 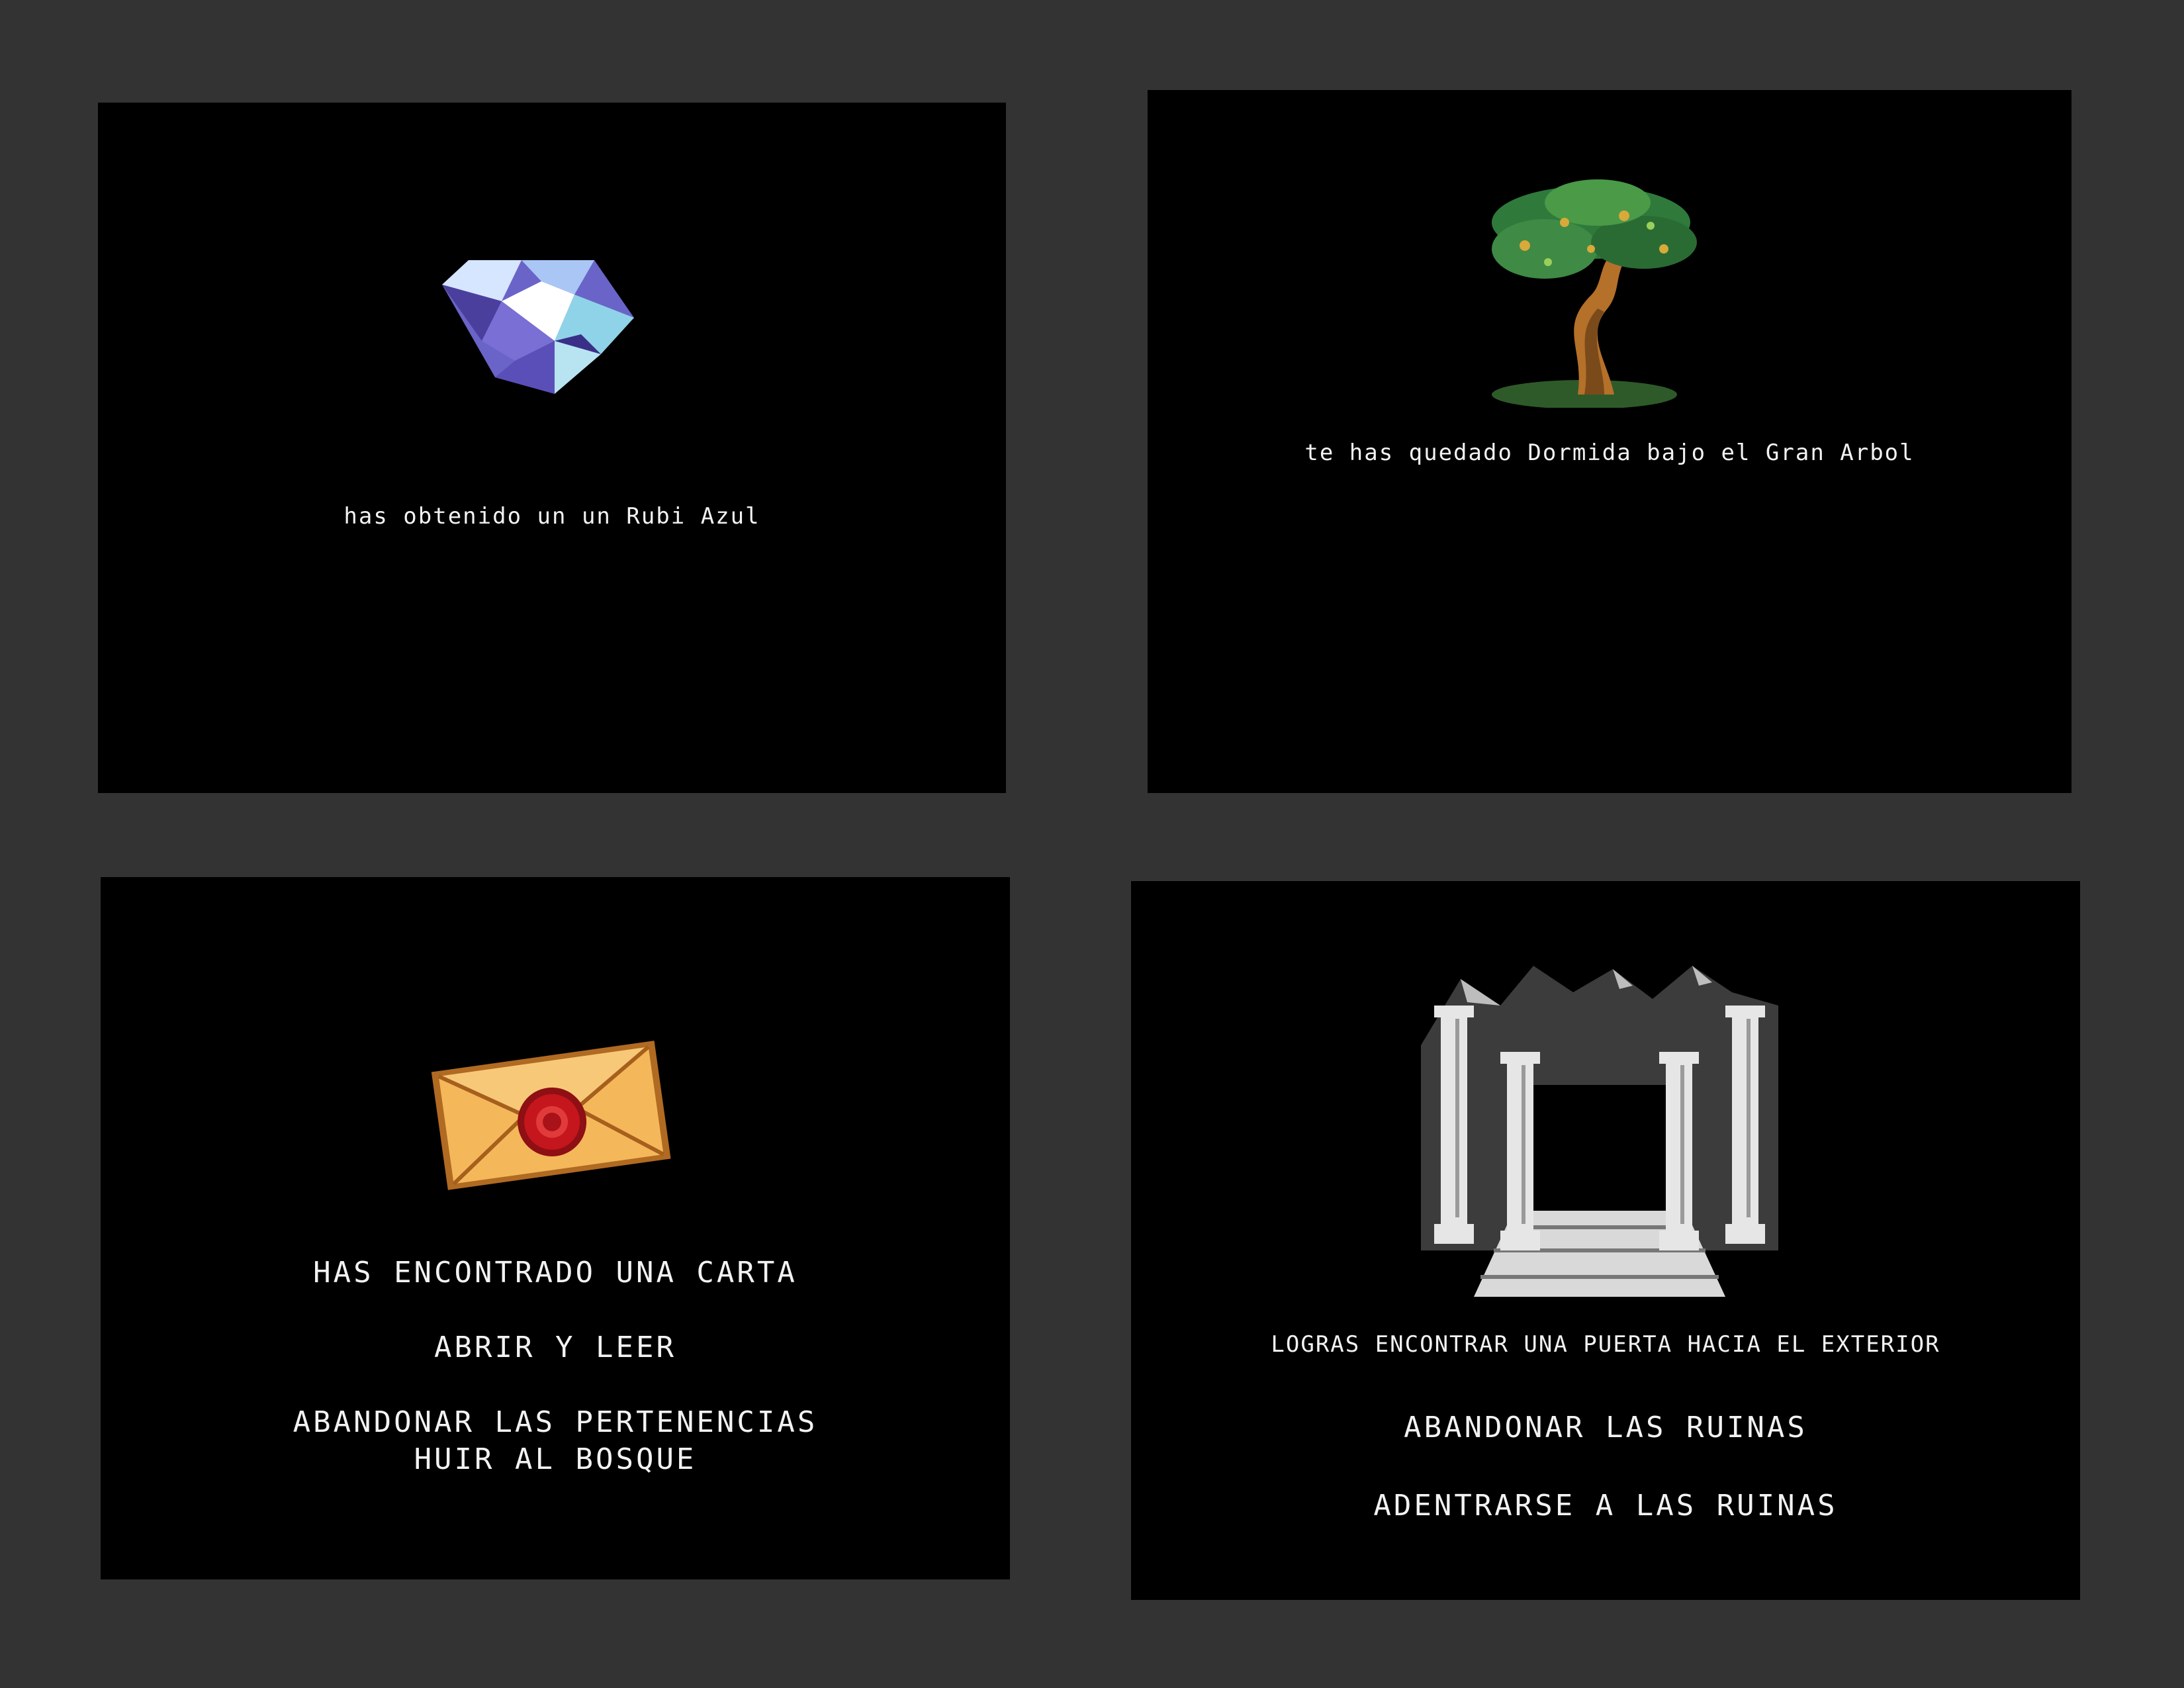 I want to click on option-leave-ruins: ABANDONAR LAS RUINAS, so click(x=1605, y=1427).